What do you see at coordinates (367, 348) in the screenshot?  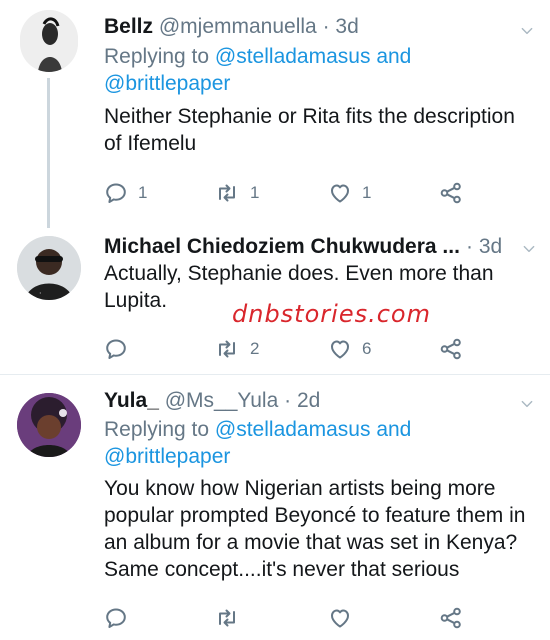 I see `like-count: 6` at bounding box center [367, 348].